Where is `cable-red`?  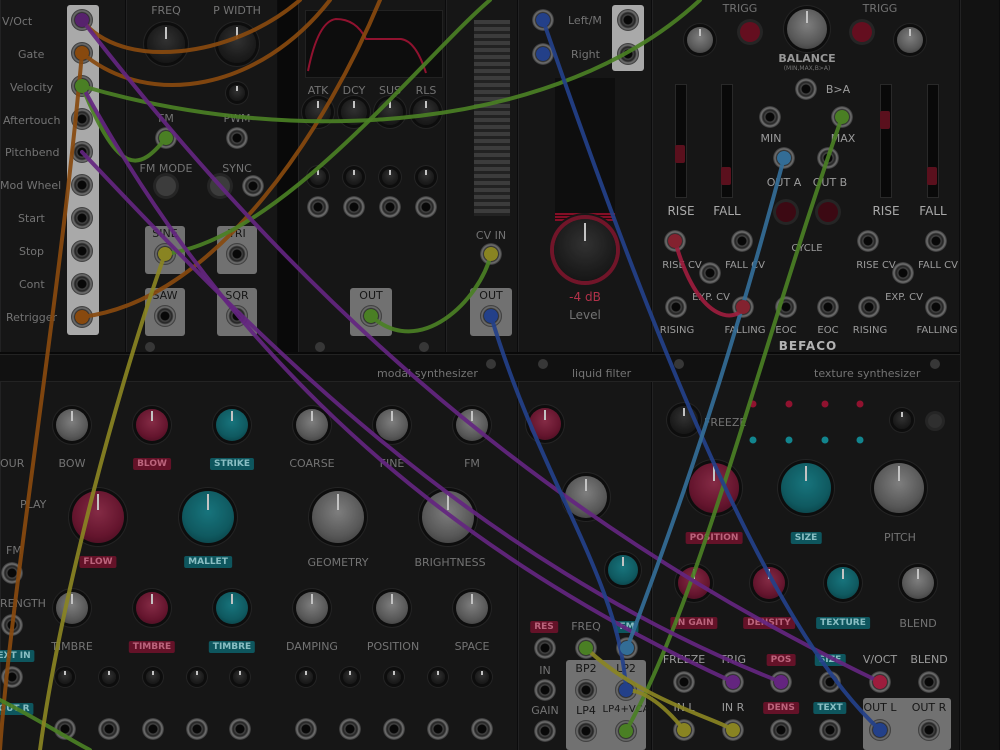
cable-red is located at coordinates (709, 278).